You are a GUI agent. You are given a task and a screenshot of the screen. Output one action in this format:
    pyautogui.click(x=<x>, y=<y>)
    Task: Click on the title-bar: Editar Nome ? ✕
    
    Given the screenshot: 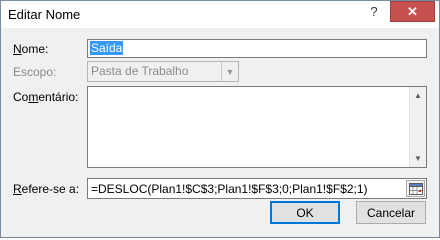 What is the action you would take?
    pyautogui.click(x=220, y=14)
    